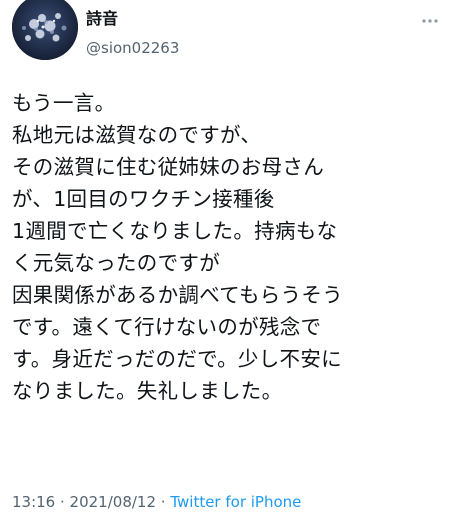 This screenshot has width=455, height=525. I want to click on tweet-text-line: 1週間で亡くなりました。持病もな, so click(175, 231).